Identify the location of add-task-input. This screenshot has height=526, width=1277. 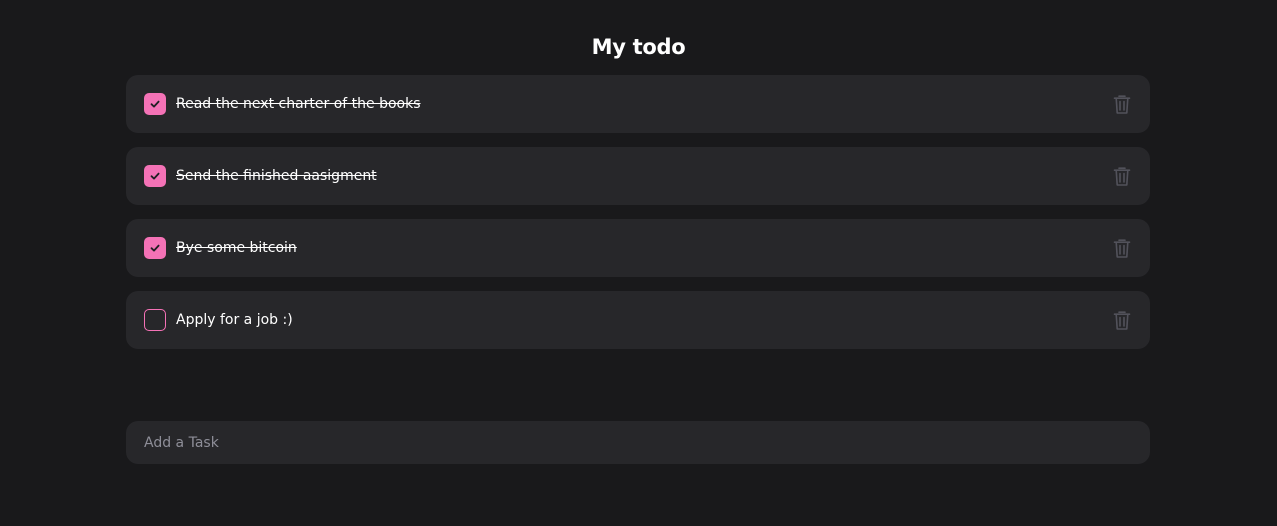
(638, 442).